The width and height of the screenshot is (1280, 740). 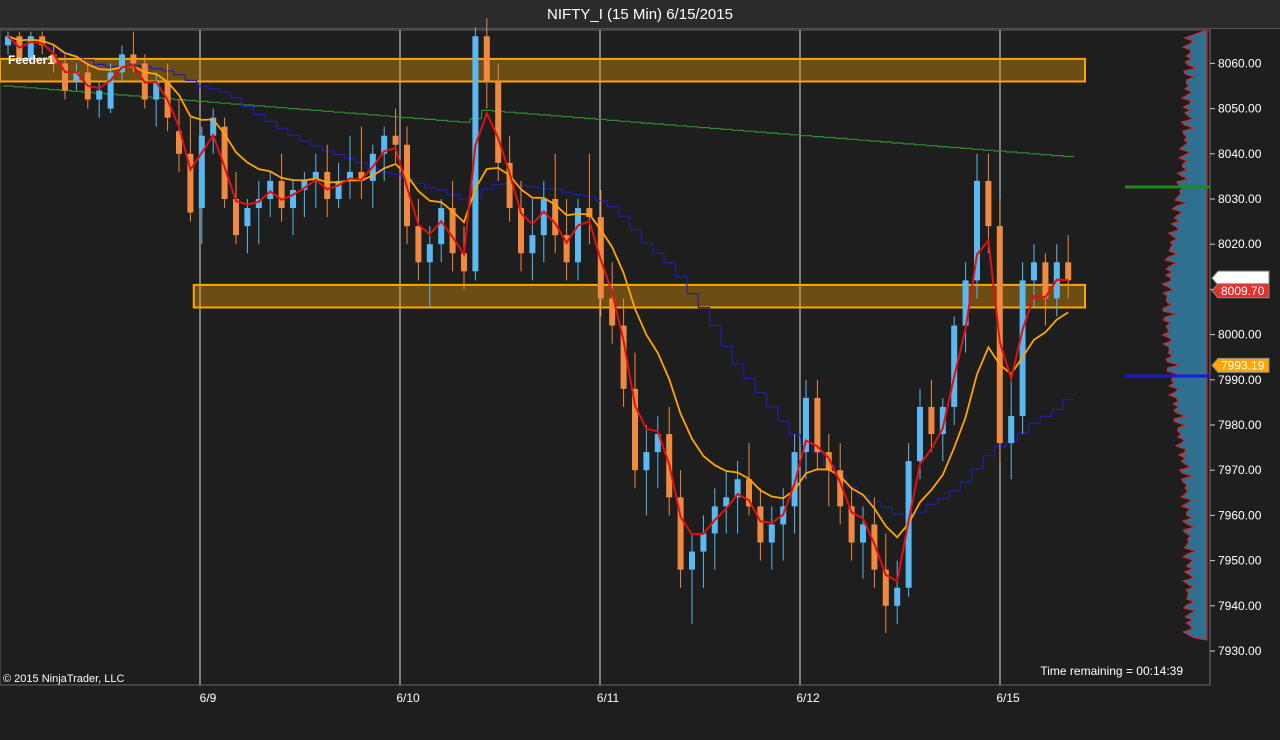 I want to click on x-tick-label: 6/12, so click(x=808, y=698).